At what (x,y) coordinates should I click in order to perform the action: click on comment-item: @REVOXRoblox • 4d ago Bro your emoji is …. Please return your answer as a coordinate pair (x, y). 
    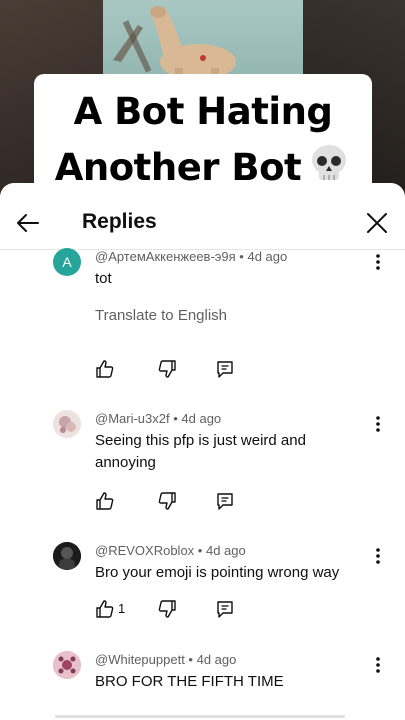
    Looking at the image, I should click on (202, 587).